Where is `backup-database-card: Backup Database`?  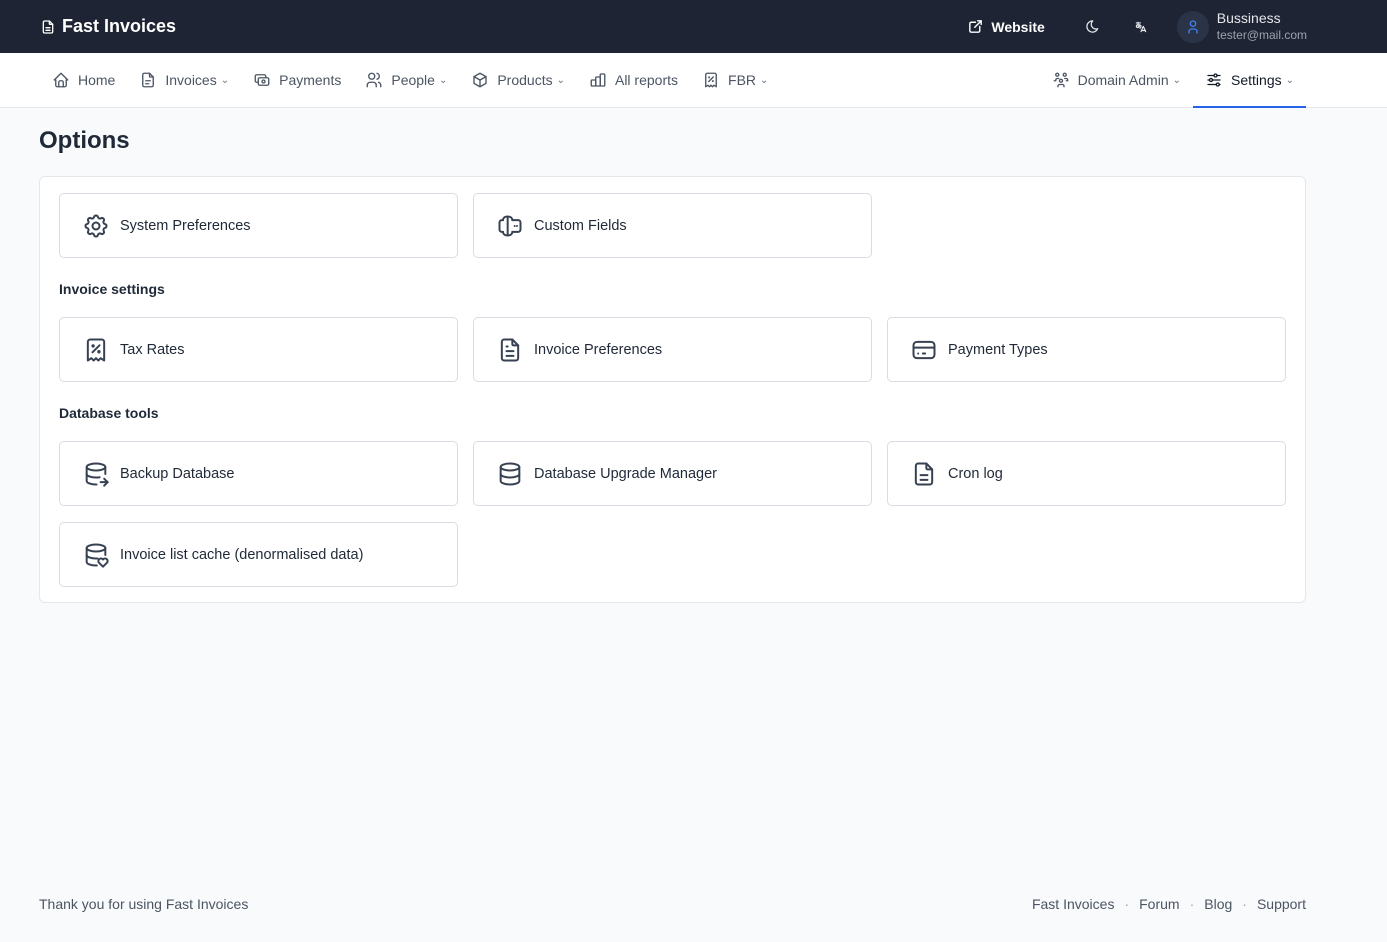 backup-database-card: Backup Database is located at coordinates (258, 473).